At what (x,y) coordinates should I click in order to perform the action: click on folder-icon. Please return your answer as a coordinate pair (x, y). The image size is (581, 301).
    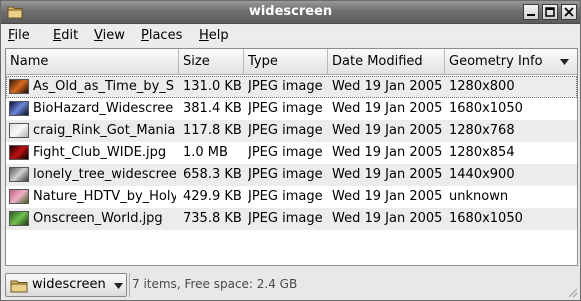
    Looking at the image, I should click on (19, 286).